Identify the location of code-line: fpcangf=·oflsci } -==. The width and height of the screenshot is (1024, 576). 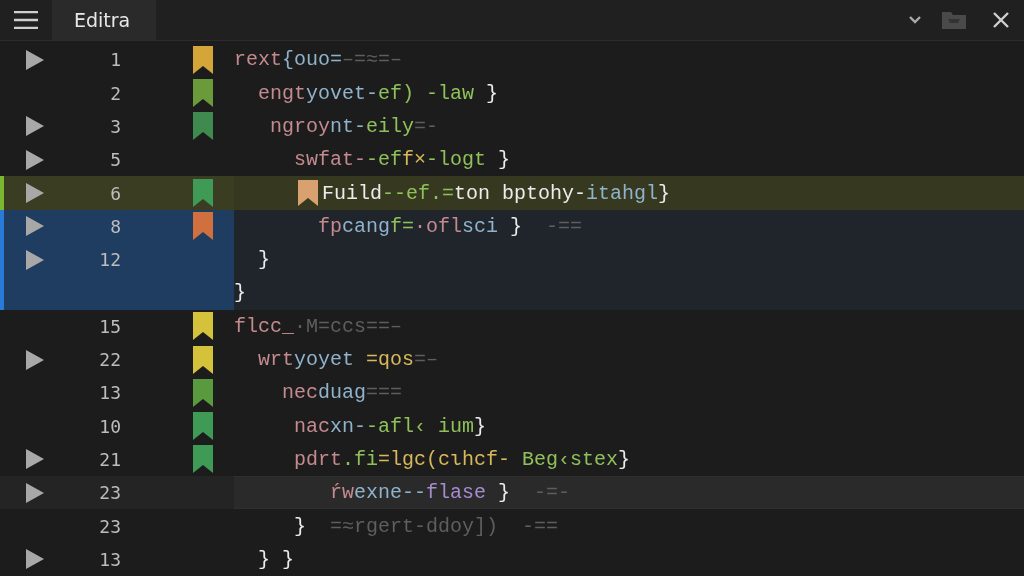
(450, 226).